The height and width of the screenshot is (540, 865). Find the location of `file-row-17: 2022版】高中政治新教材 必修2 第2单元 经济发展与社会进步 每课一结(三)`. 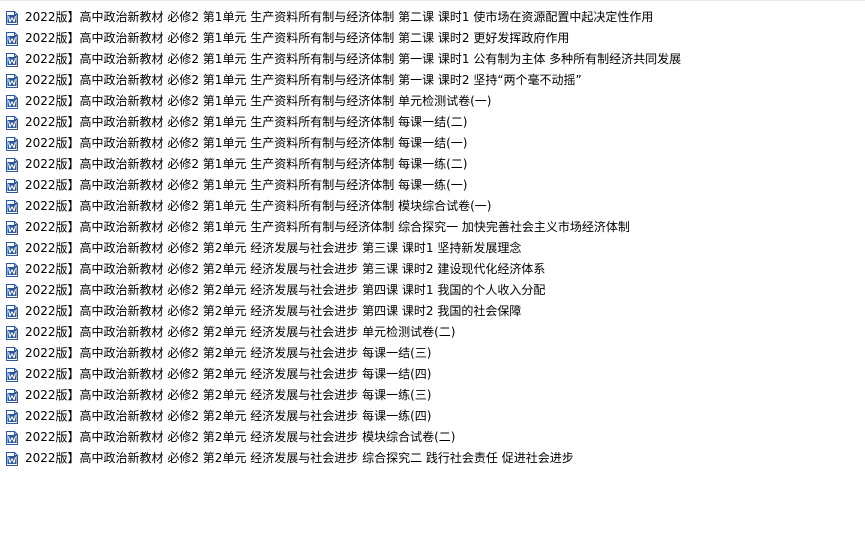

file-row-17: 2022版】高中政治新教材 必修2 第2单元 经济发展与社会进步 每课一结(三) is located at coordinates (432, 353).